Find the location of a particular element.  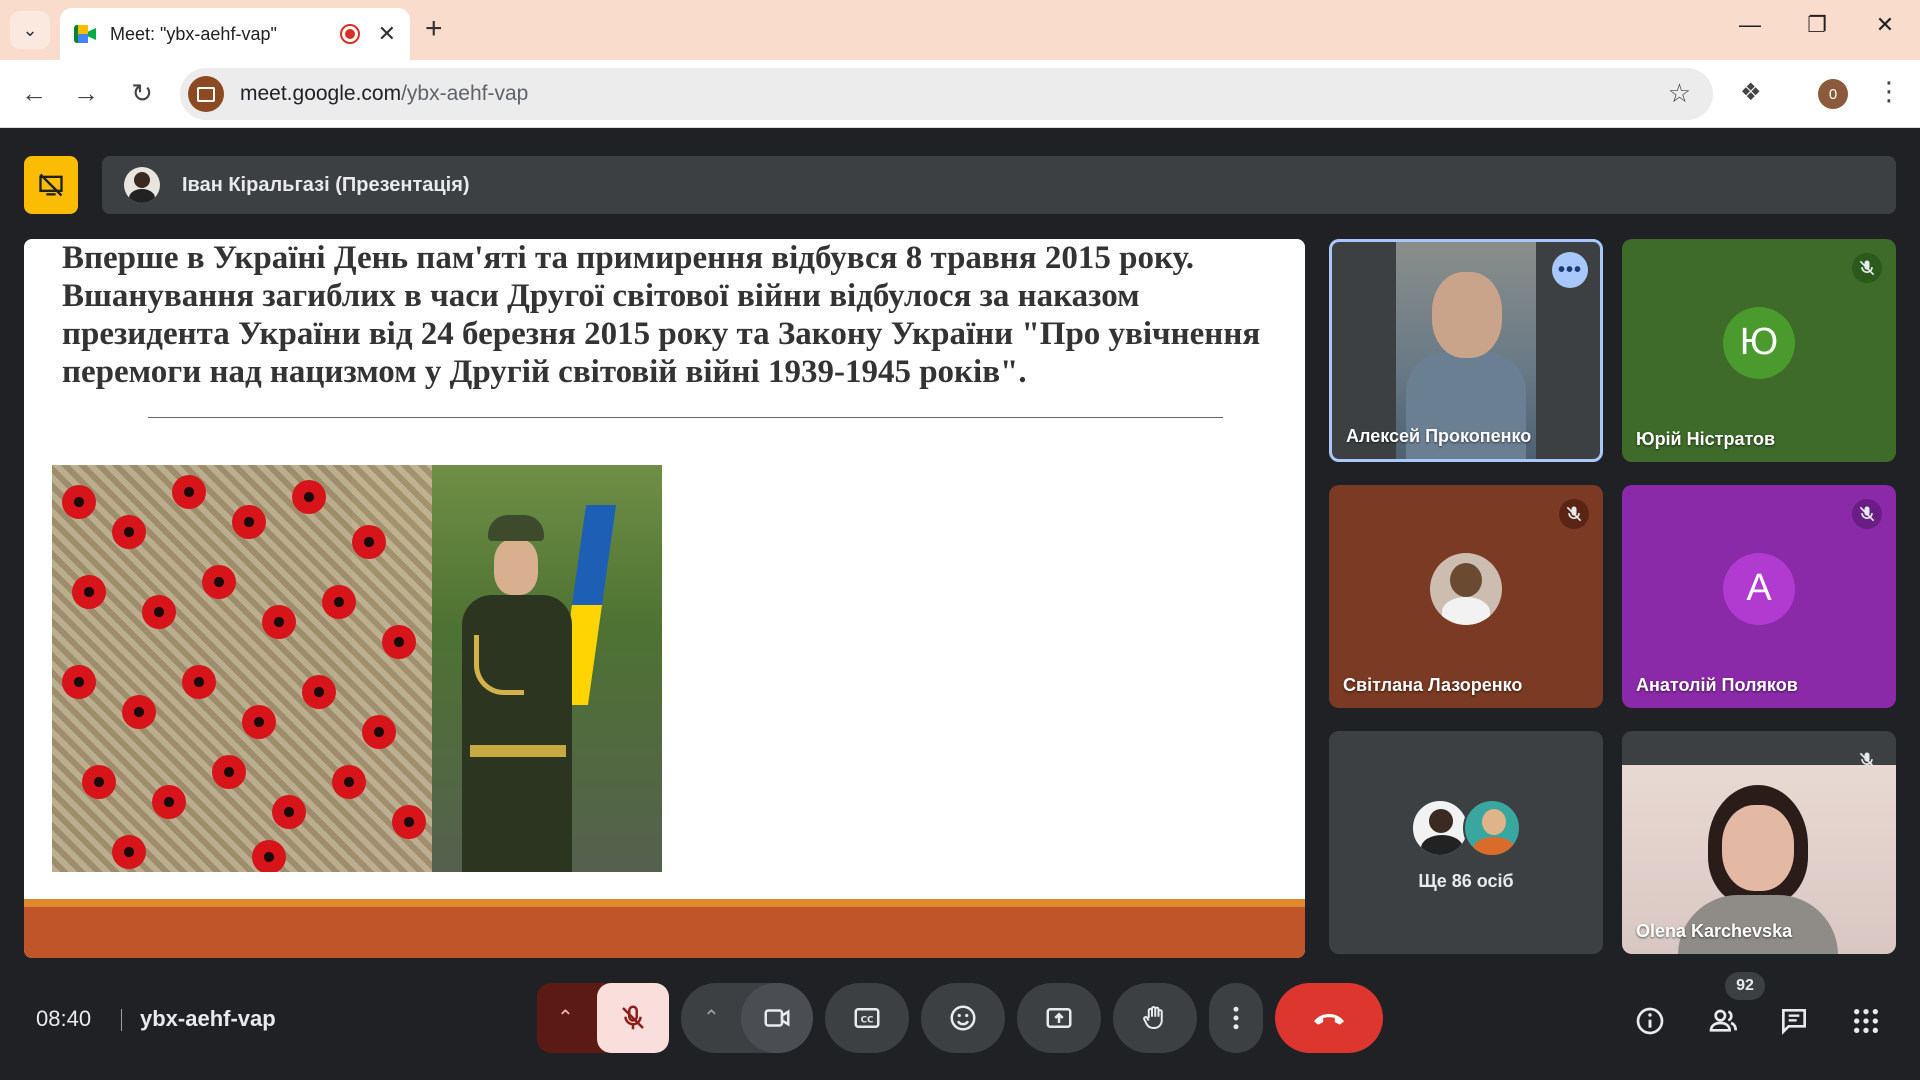

more-options-icon: ••• is located at coordinates (1570, 270).